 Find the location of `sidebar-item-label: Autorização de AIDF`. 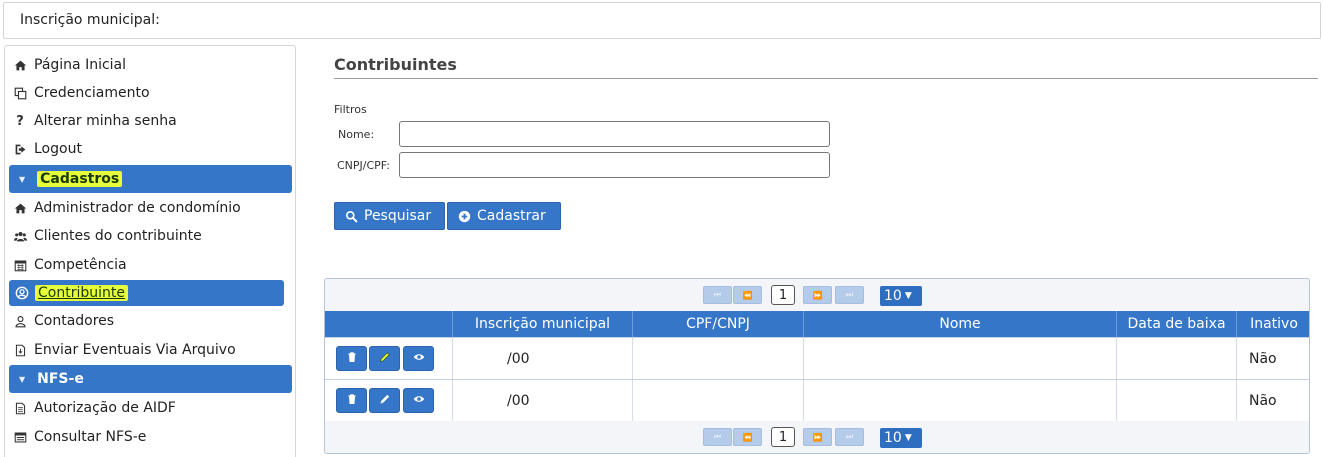

sidebar-item-label: Autorização de AIDF is located at coordinates (105, 408).